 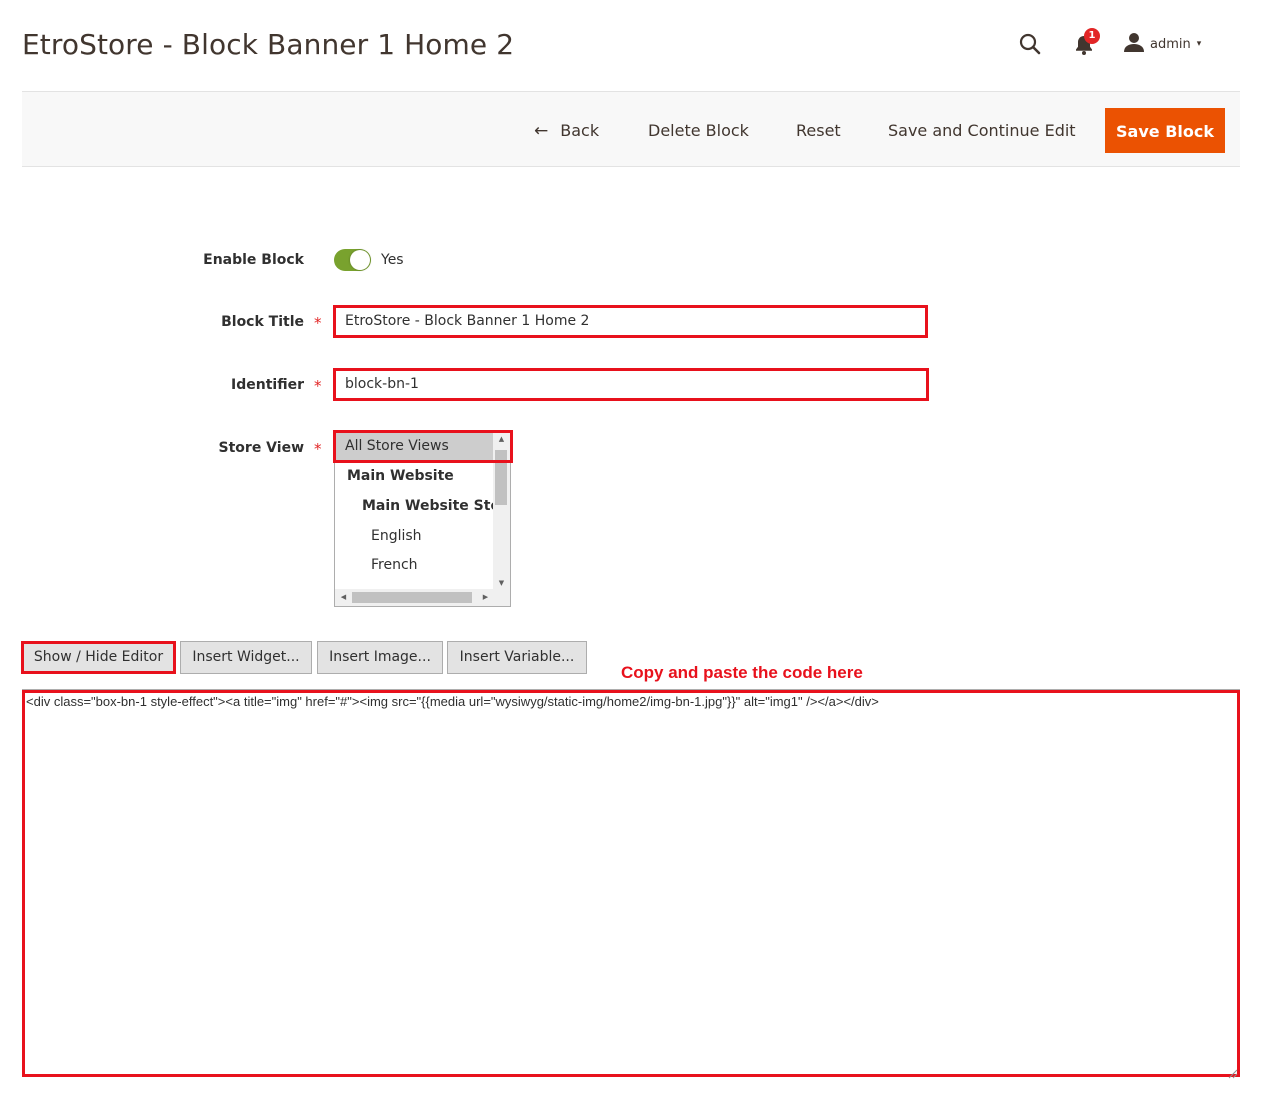 What do you see at coordinates (818, 130) in the screenshot?
I see `reset-button: Reset` at bounding box center [818, 130].